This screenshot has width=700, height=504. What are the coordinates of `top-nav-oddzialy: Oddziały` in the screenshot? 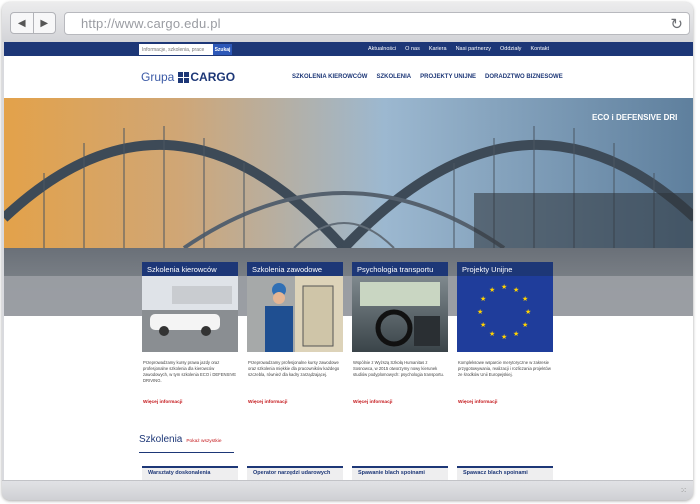 It's located at (510, 49).